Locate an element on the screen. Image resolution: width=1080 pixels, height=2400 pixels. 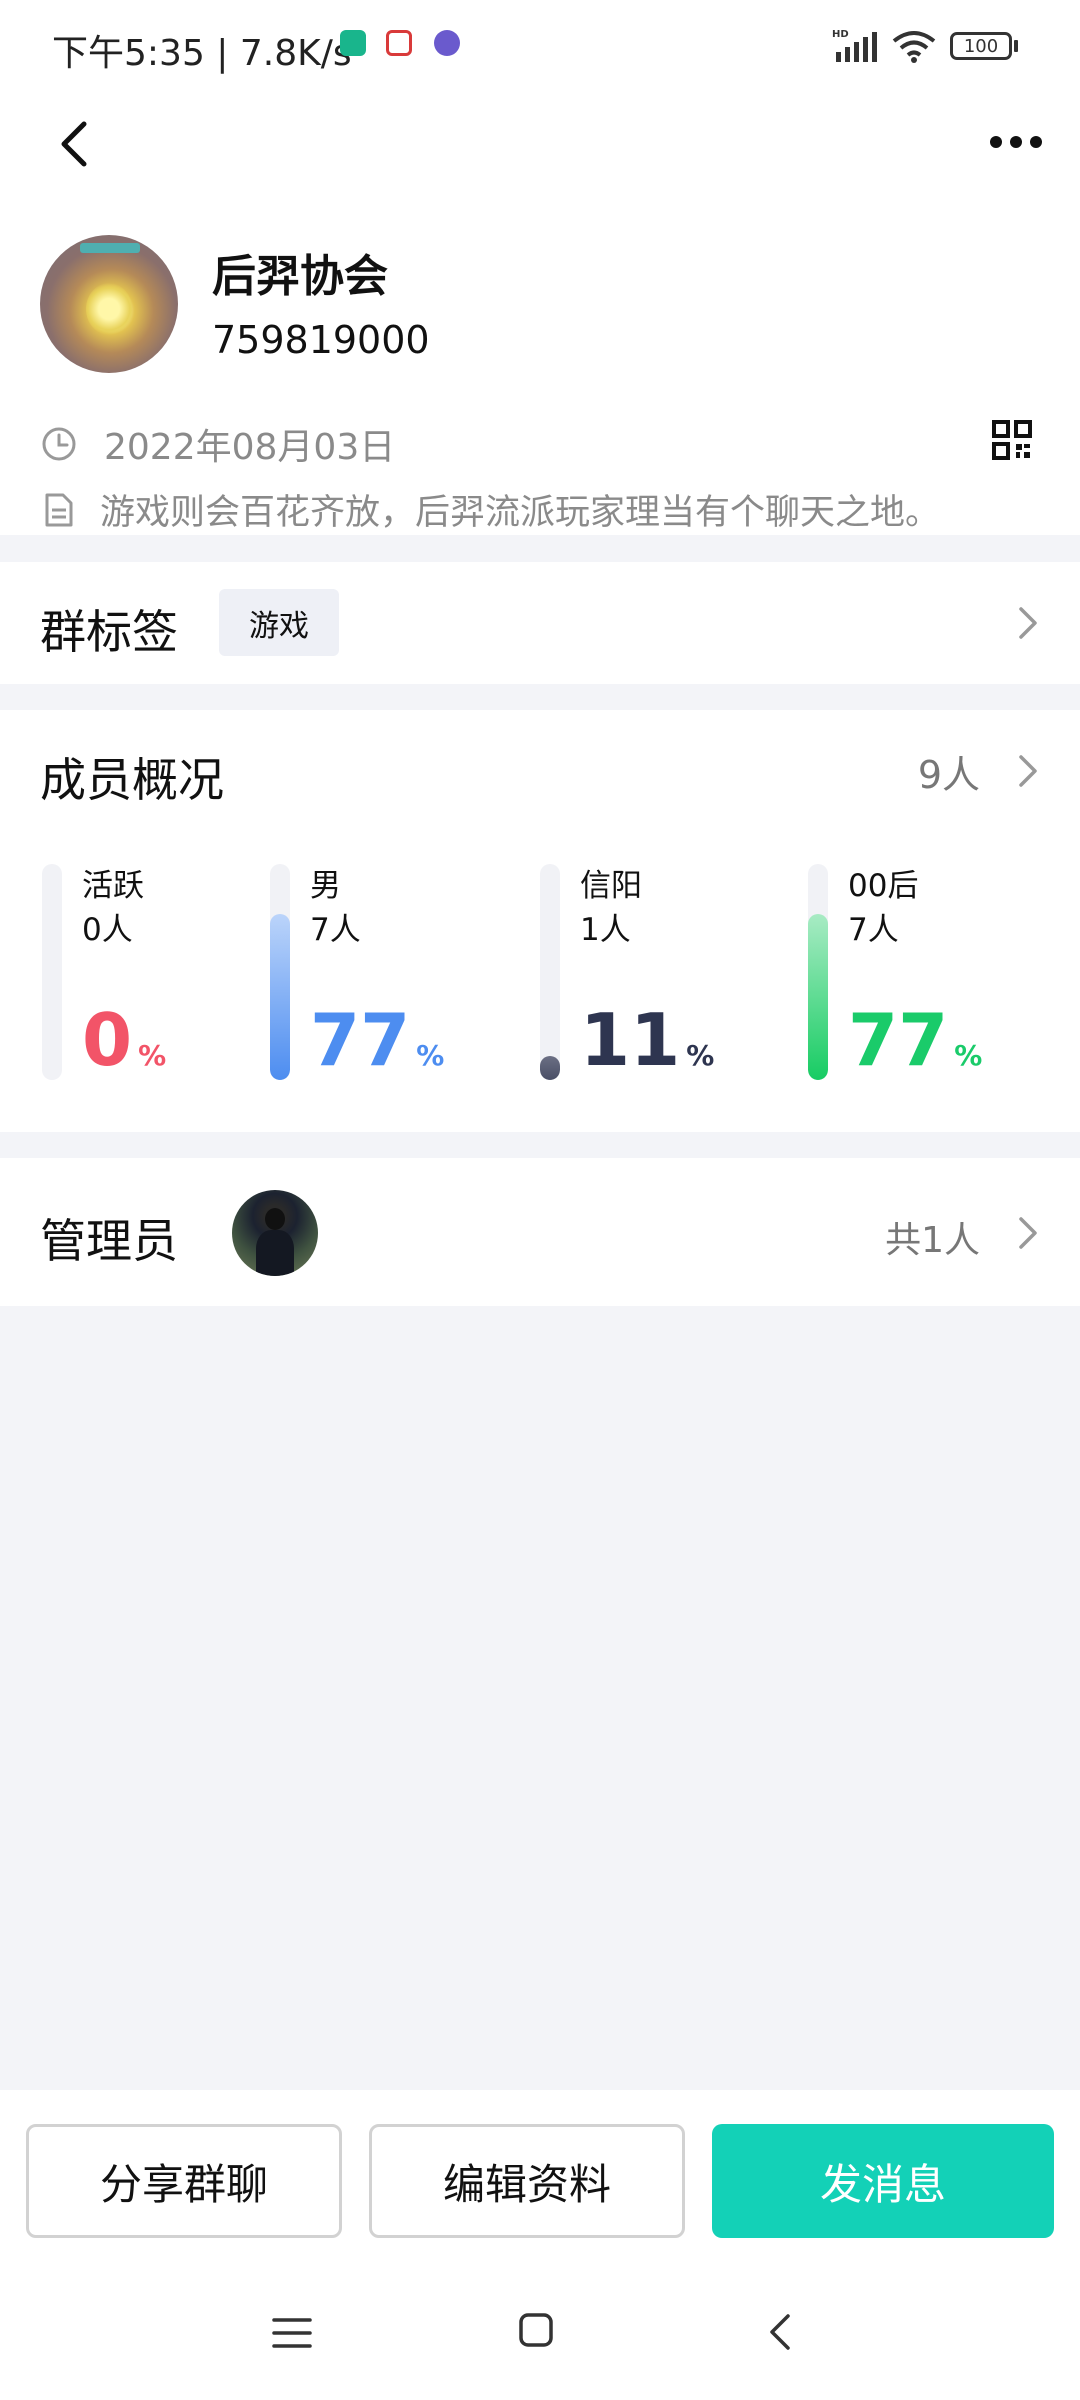
stat-location: 信阳 1人 11% is located at coordinates (660, 971).